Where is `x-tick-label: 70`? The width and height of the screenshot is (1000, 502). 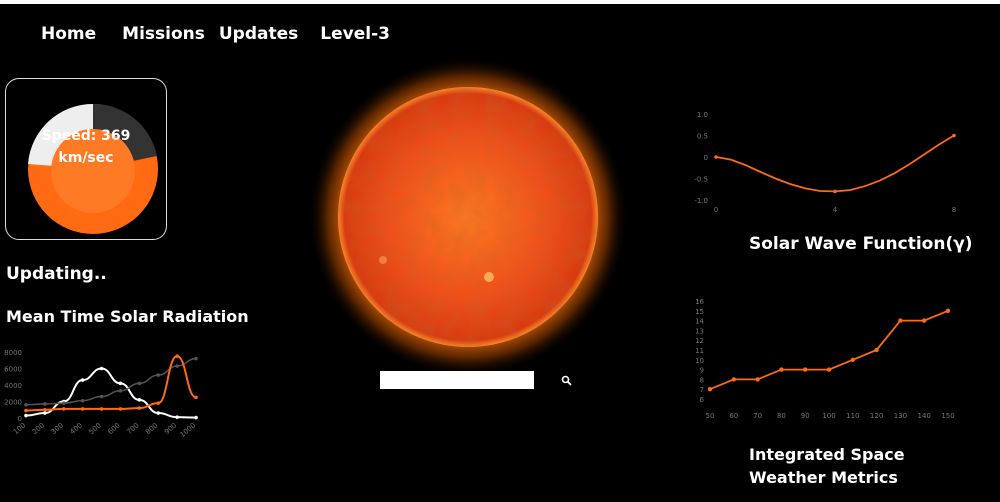 x-tick-label: 70 is located at coordinates (757, 416).